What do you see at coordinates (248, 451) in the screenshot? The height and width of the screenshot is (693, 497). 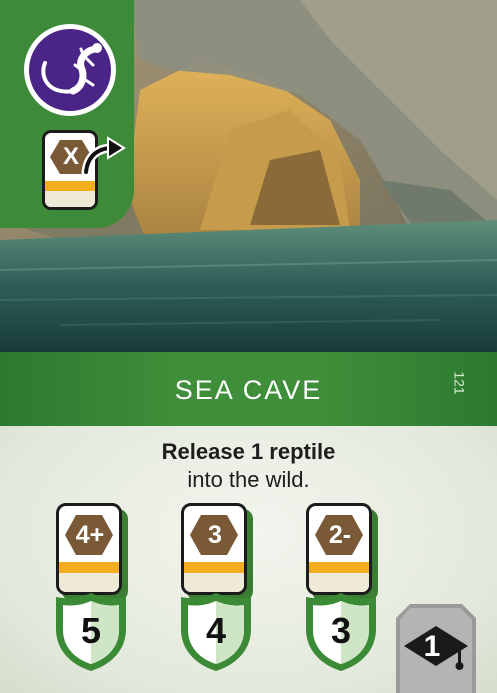 I see `effect-line-1: Release 1 reptile` at bounding box center [248, 451].